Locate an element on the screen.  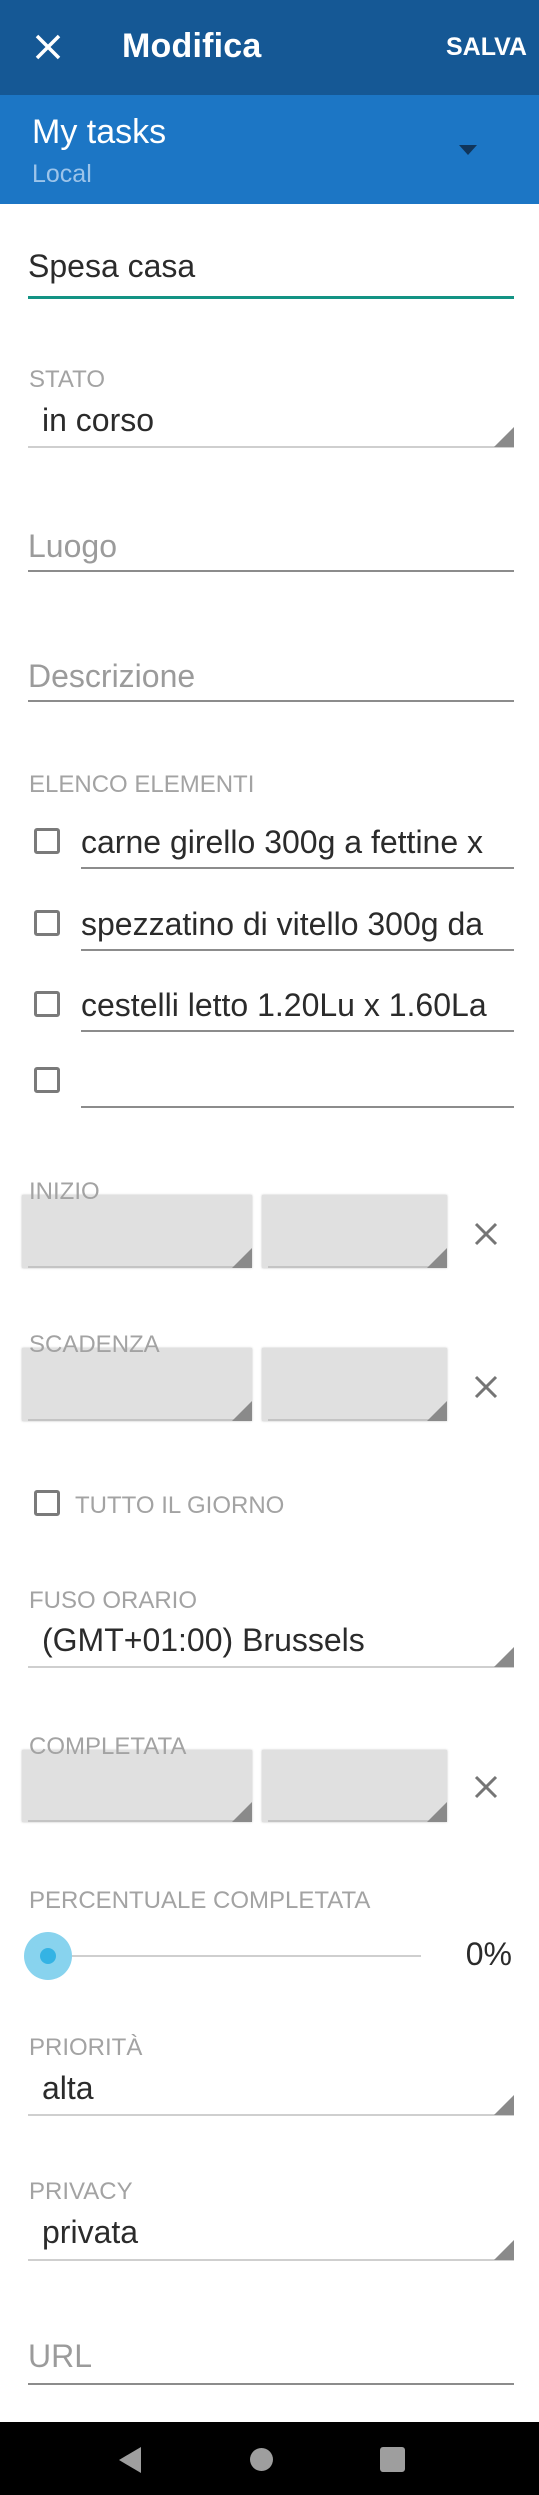
close-button is located at coordinates (48, 47).